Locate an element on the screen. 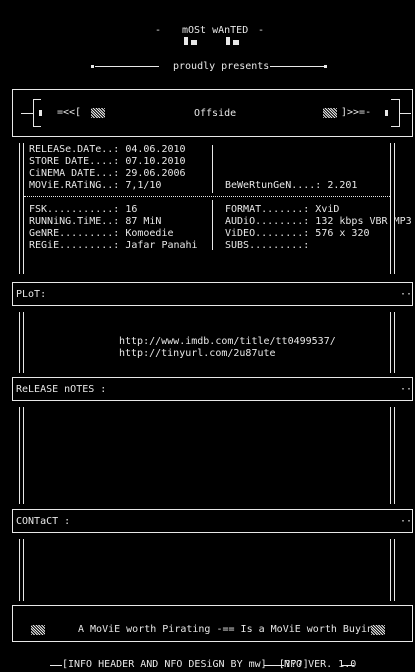 The width and height of the screenshot is (415, 672). video: ViDEO........: 576 x 320 is located at coordinates (297, 233).